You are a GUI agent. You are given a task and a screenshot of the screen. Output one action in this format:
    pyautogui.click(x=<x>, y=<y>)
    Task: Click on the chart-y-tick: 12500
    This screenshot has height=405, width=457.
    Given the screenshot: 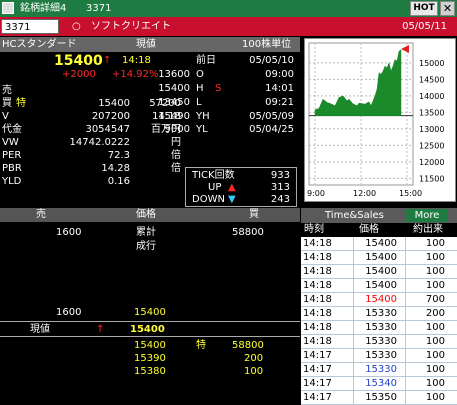 What is the action you would take?
    pyautogui.click(x=431, y=145)
    